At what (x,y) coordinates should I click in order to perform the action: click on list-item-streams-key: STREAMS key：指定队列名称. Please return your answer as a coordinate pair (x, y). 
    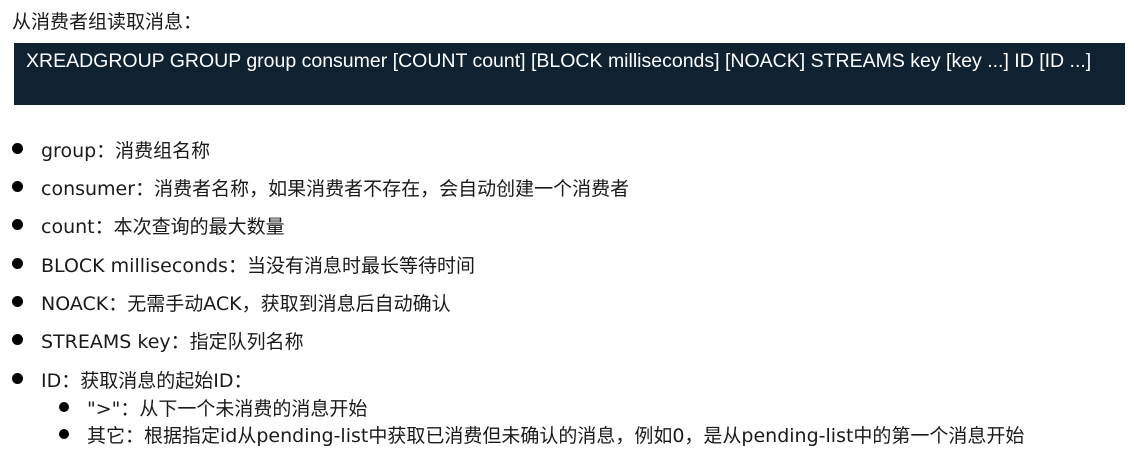
    Looking at the image, I should click on (158, 341).